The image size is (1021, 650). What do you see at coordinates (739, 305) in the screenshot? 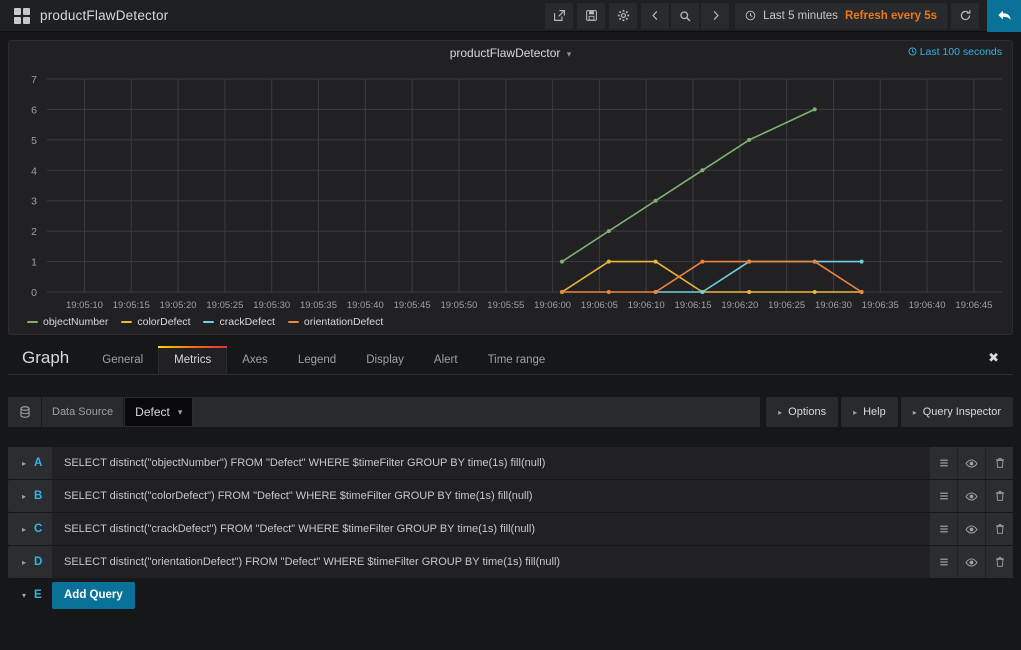
I see `x-tick-label: 19:06:20` at bounding box center [739, 305].